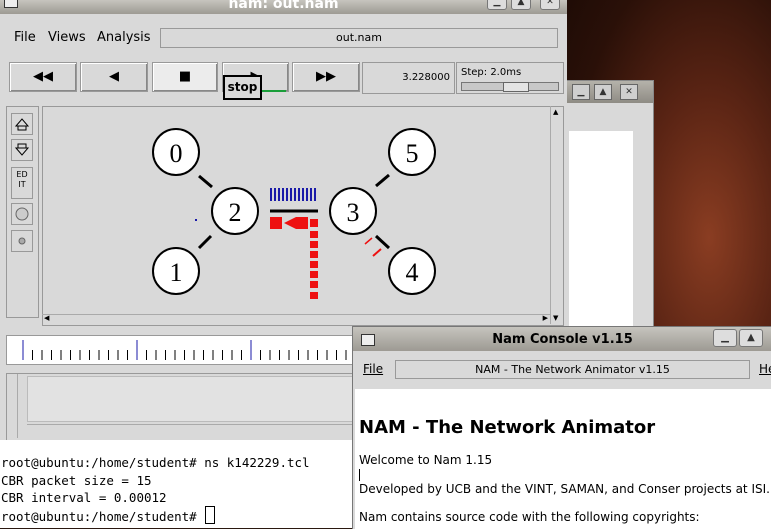  What do you see at coordinates (516, 87) in the screenshot?
I see `step-slider-thumb` at bounding box center [516, 87].